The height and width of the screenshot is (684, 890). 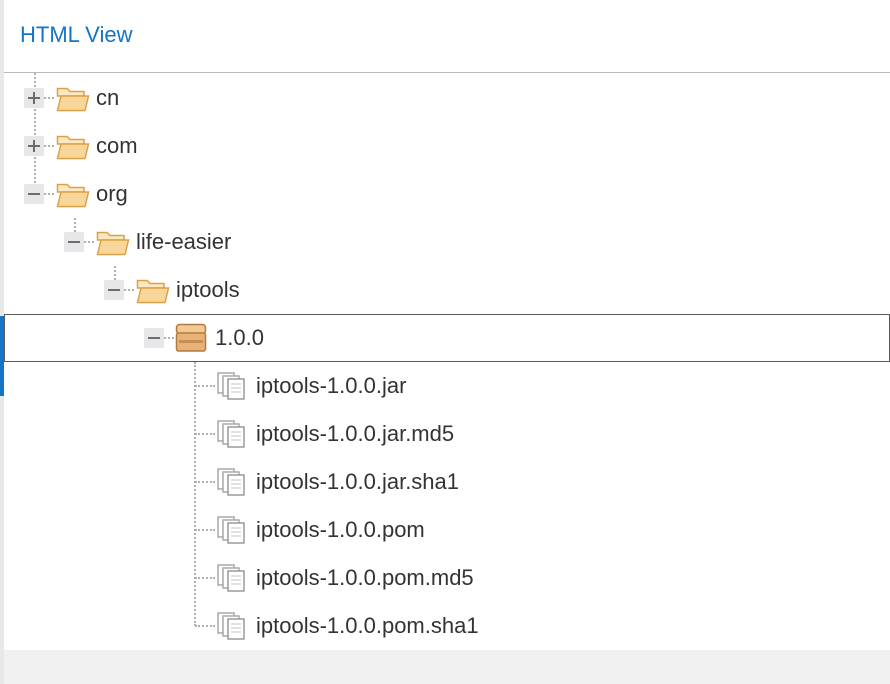 I want to click on panel-footer, so click(x=447, y=667).